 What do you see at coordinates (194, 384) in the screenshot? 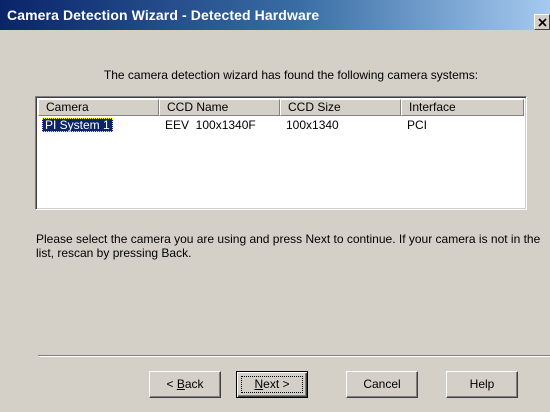
I see `back-button-label: ack` at bounding box center [194, 384].